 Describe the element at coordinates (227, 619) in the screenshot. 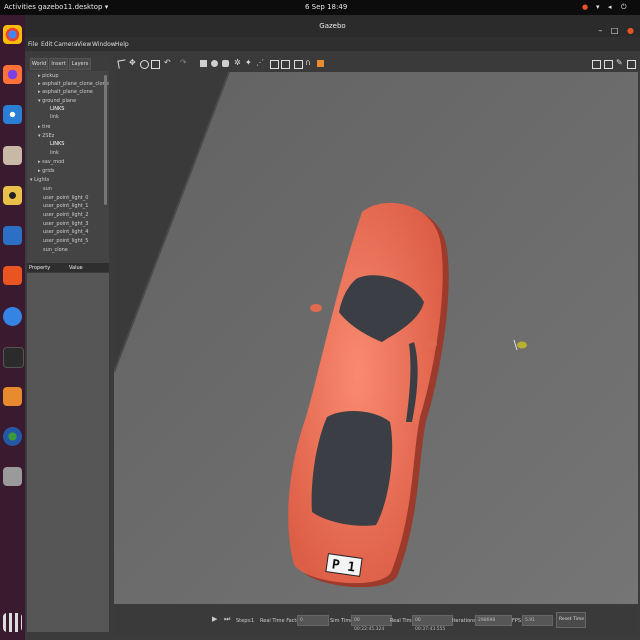

I see `step-icon: ⏭` at that location.